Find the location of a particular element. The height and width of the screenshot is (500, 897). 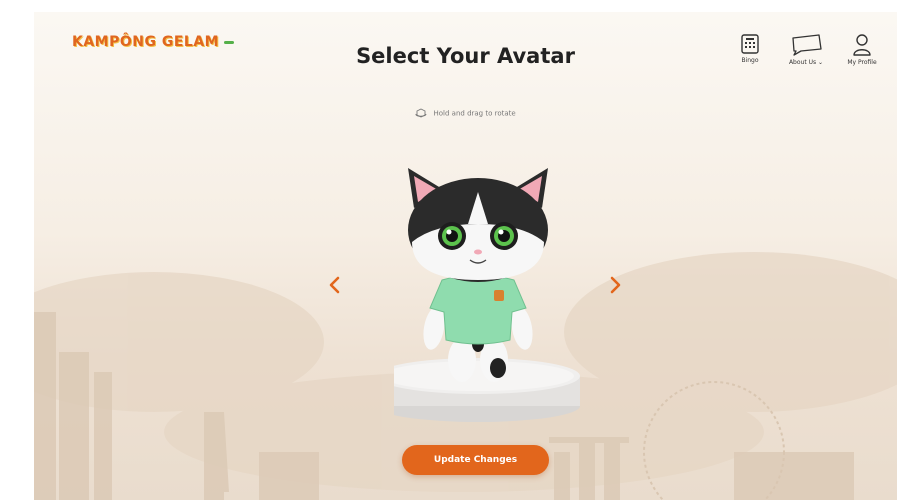

next-avatar-button is located at coordinates (616, 285).